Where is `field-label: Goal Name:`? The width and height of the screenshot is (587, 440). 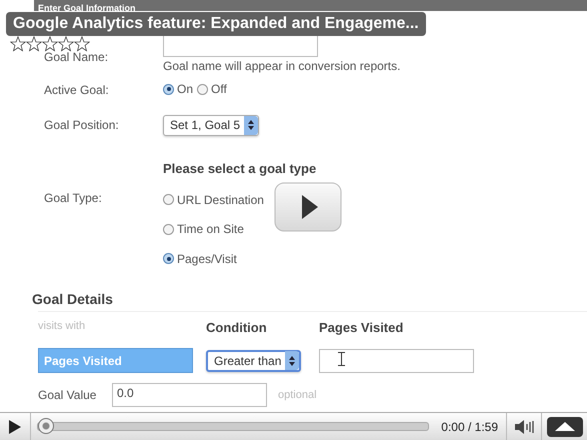 field-label: Goal Name: is located at coordinates (77, 57).